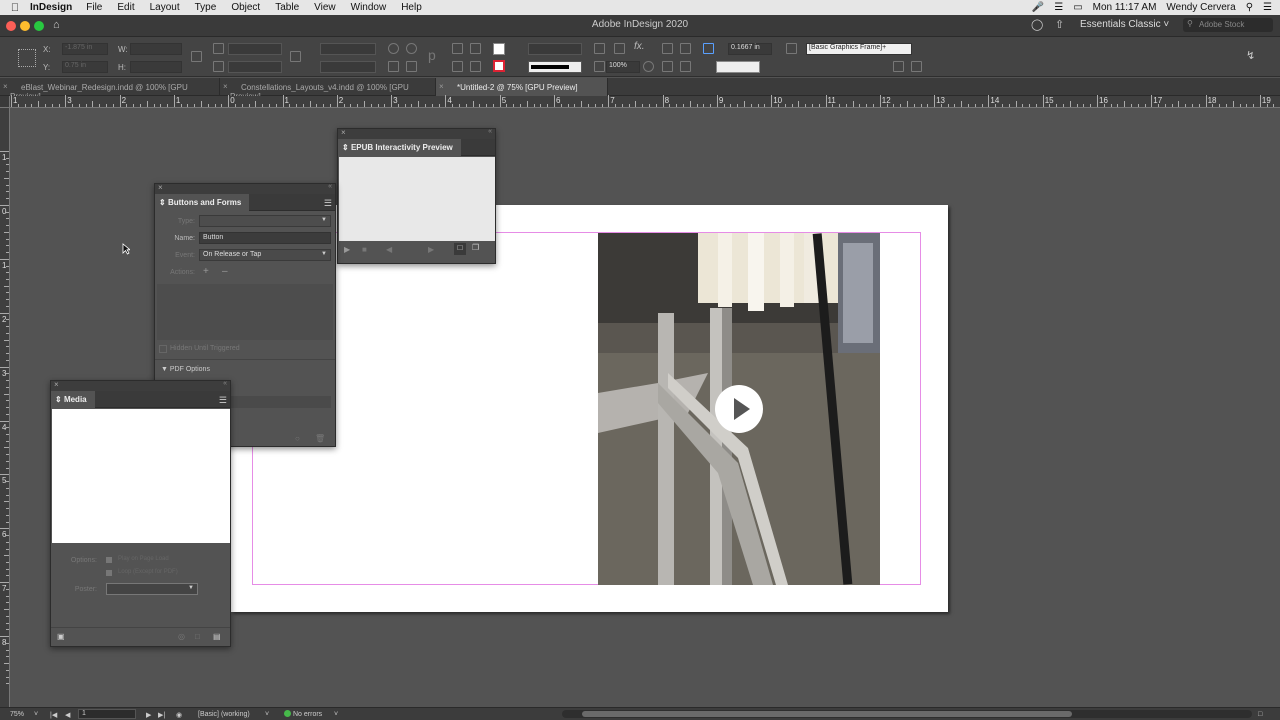 Image resolution: width=1280 pixels, height=720 pixels. I want to click on menu-view: View, so click(325, 7).